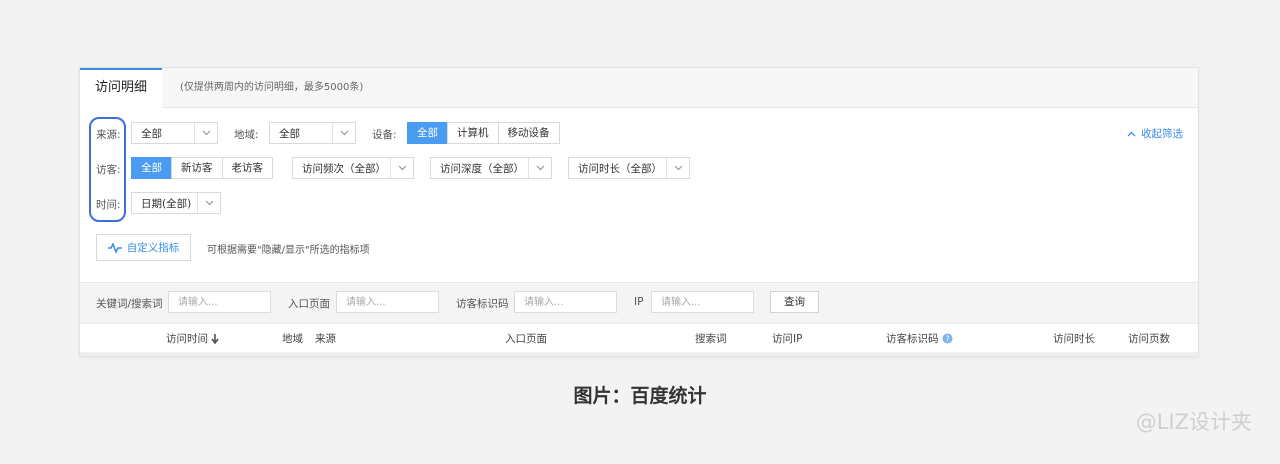  I want to click on column-visit-duration: 访问时长, so click(1074, 339).